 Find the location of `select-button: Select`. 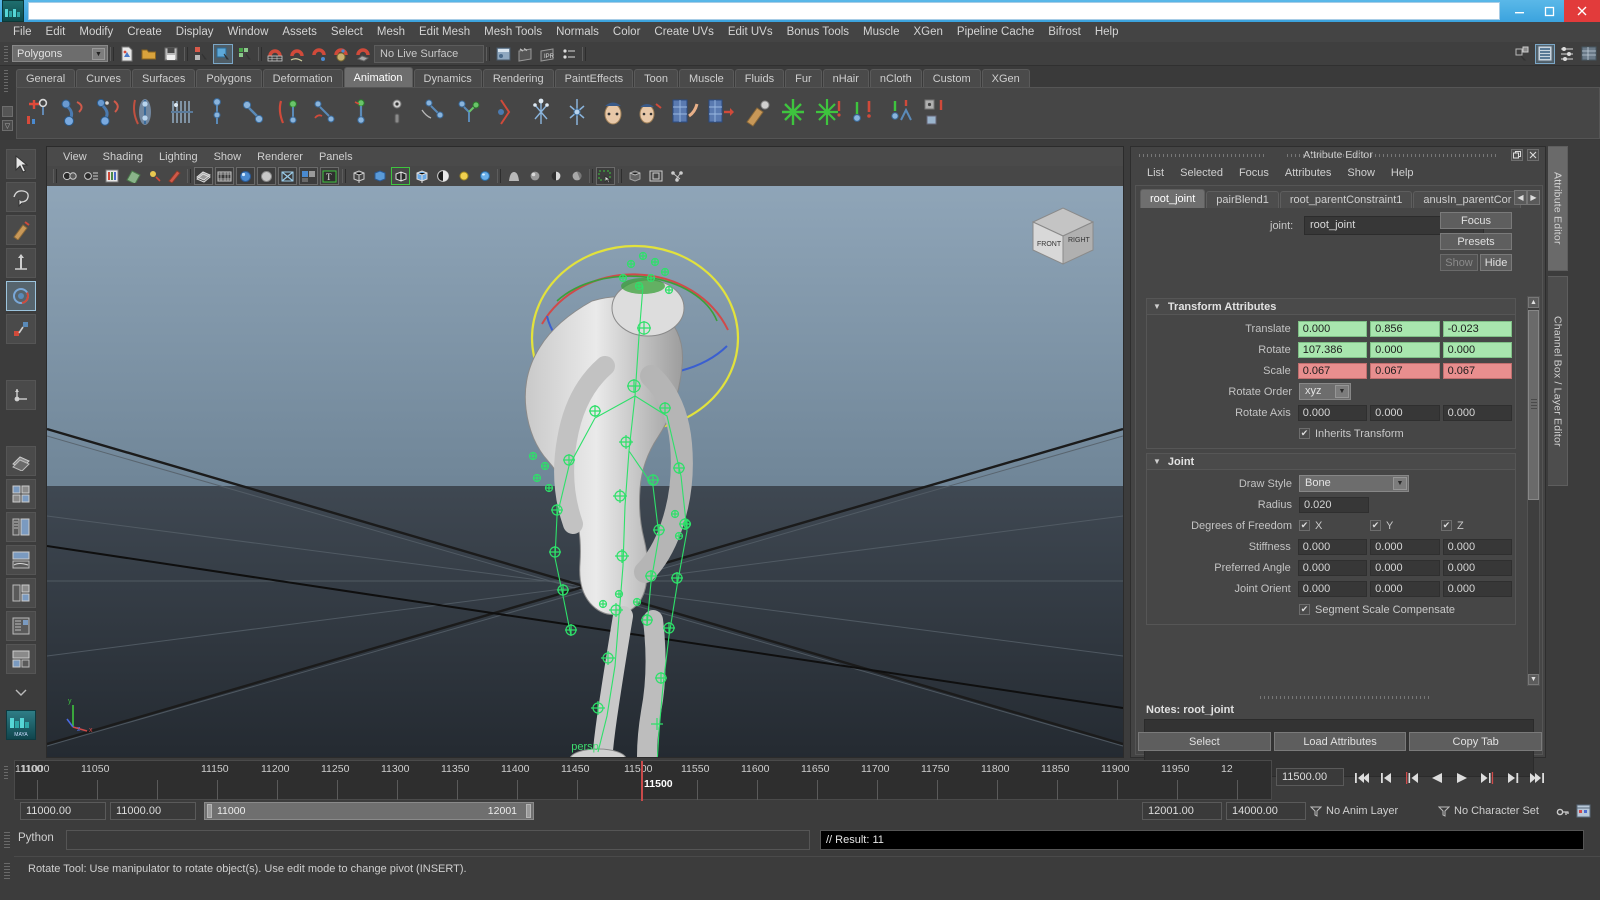

select-button: Select is located at coordinates (1204, 741).